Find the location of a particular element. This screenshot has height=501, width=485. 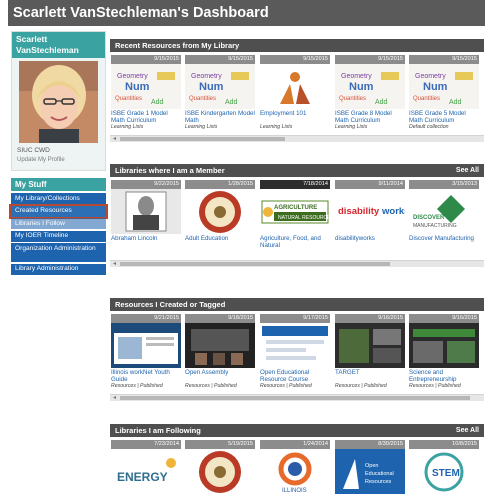

resource-tile: 9/22/2015 Abraham Lincoln is located at coordinates (146, 219).